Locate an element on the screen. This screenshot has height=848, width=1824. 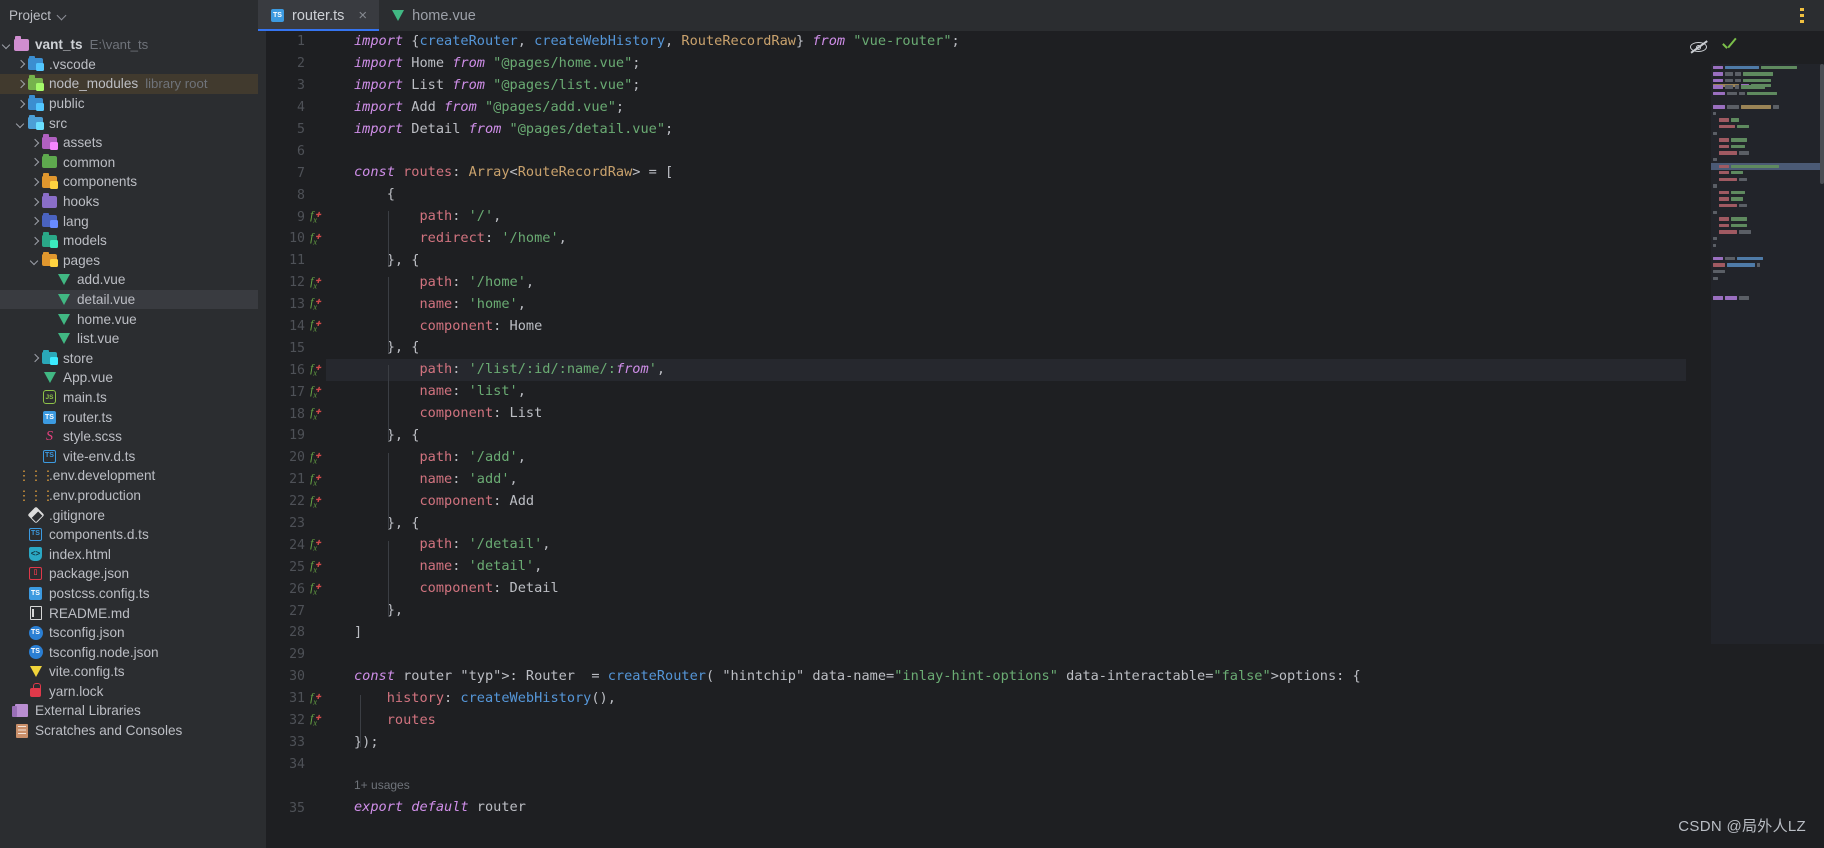
tree-item-scratches-and-consoles: Scratches and Consoles is located at coordinates (129, 731).